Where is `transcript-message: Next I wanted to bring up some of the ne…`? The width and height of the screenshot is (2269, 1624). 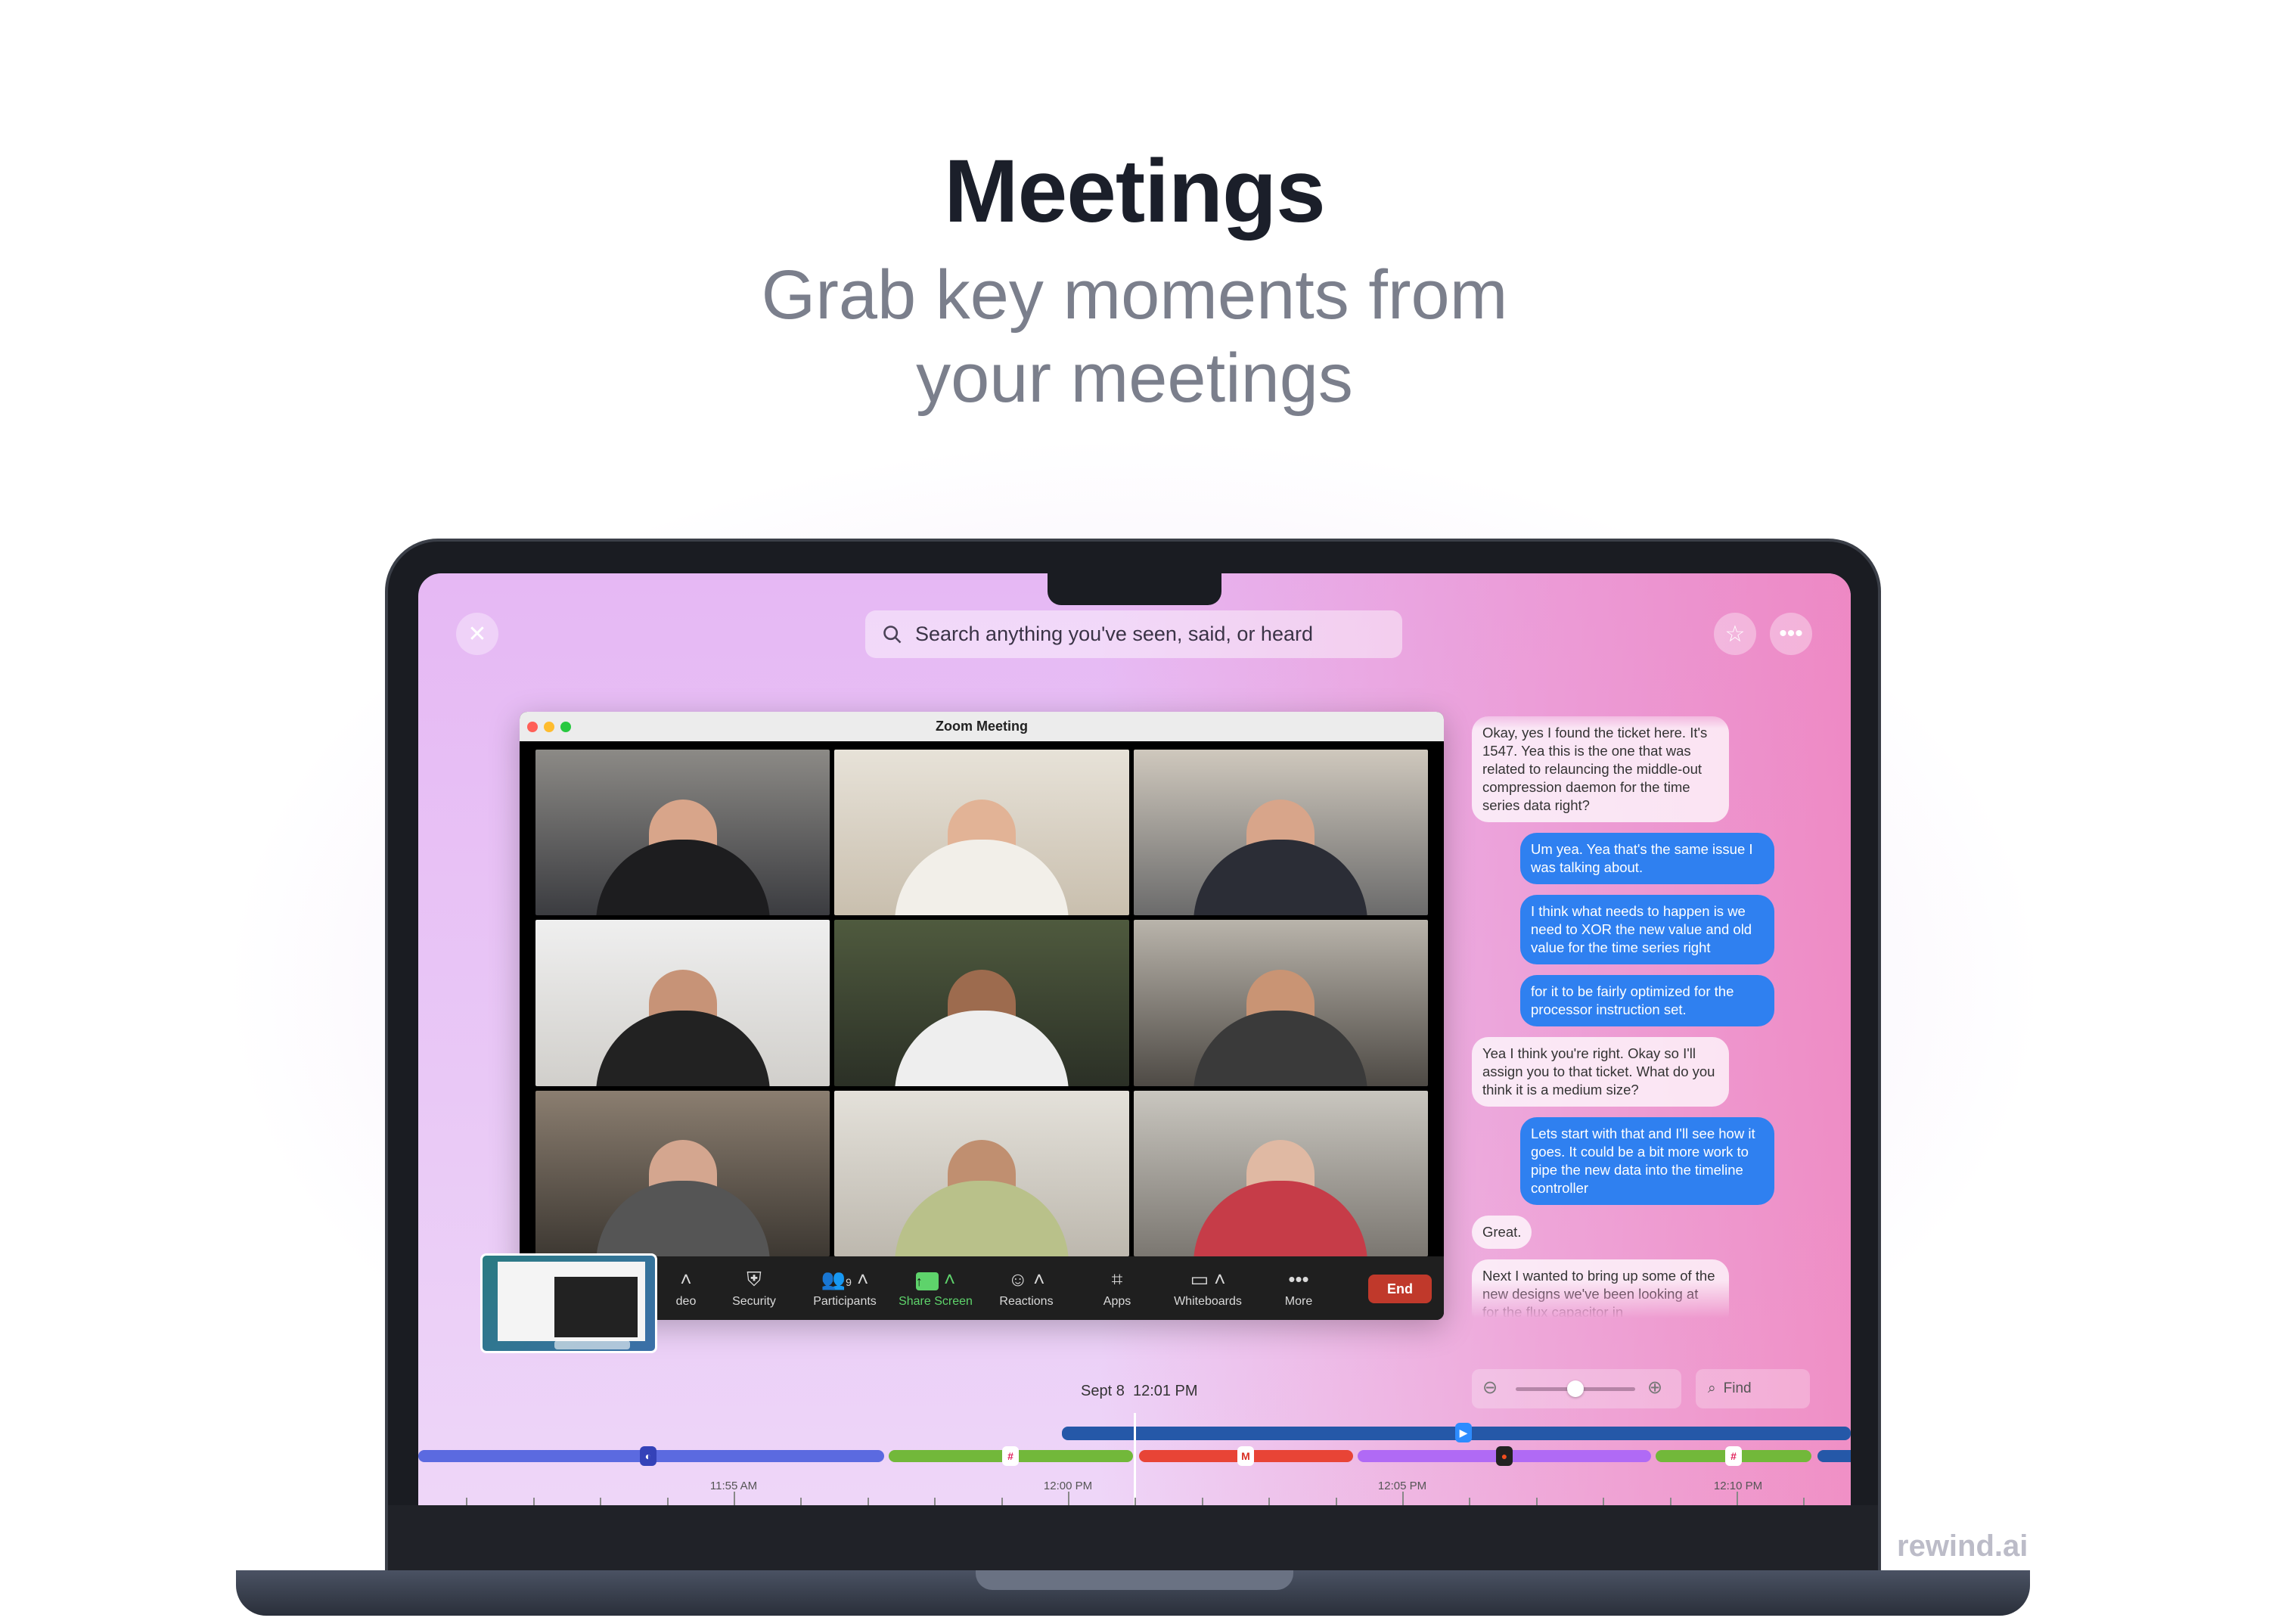 transcript-message: Next I wanted to bring up some of the ne… is located at coordinates (1600, 1288).